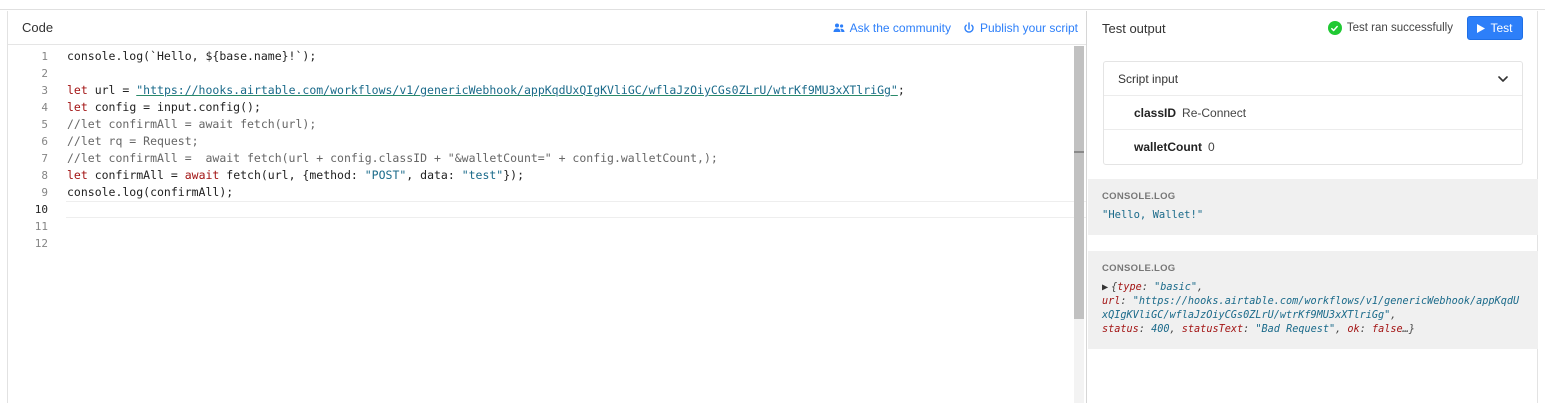 The image size is (1545, 403). I want to click on console-log-entry: CONSOLE.LOG "Hello, Wallet!", so click(1313, 207).